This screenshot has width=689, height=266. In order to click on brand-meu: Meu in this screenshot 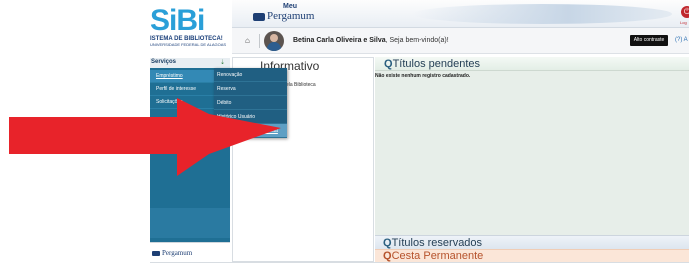, I will do `click(290, 6)`.